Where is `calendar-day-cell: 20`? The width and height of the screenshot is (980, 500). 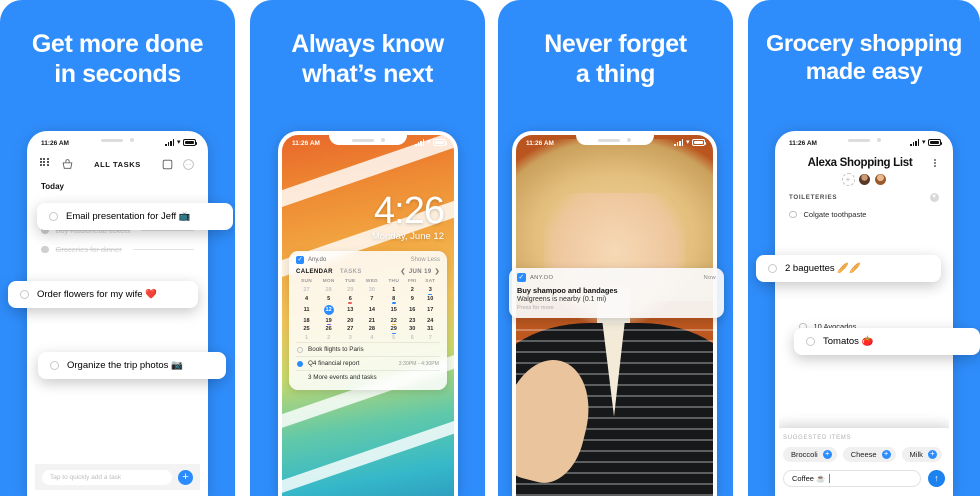
calendar-day-cell: 20 is located at coordinates (350, 320).